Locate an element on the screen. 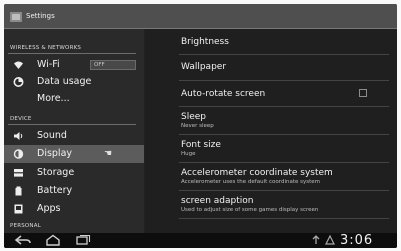  recent-apps-icon is located at coordinates (83, 240).